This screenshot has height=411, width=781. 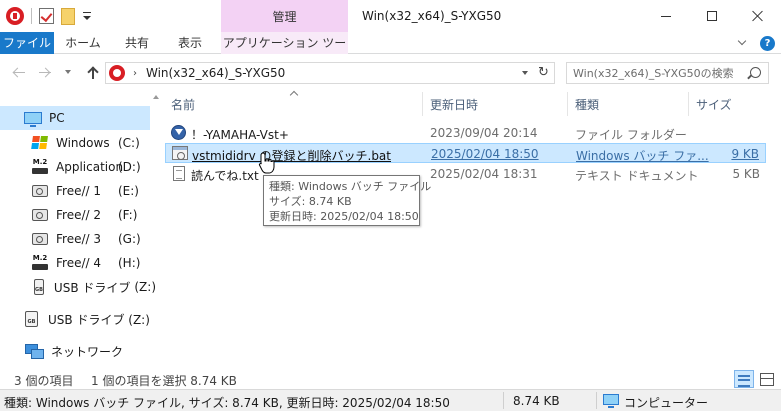 I want to click on file-size: 5 KB, so click(x=746, y=174).